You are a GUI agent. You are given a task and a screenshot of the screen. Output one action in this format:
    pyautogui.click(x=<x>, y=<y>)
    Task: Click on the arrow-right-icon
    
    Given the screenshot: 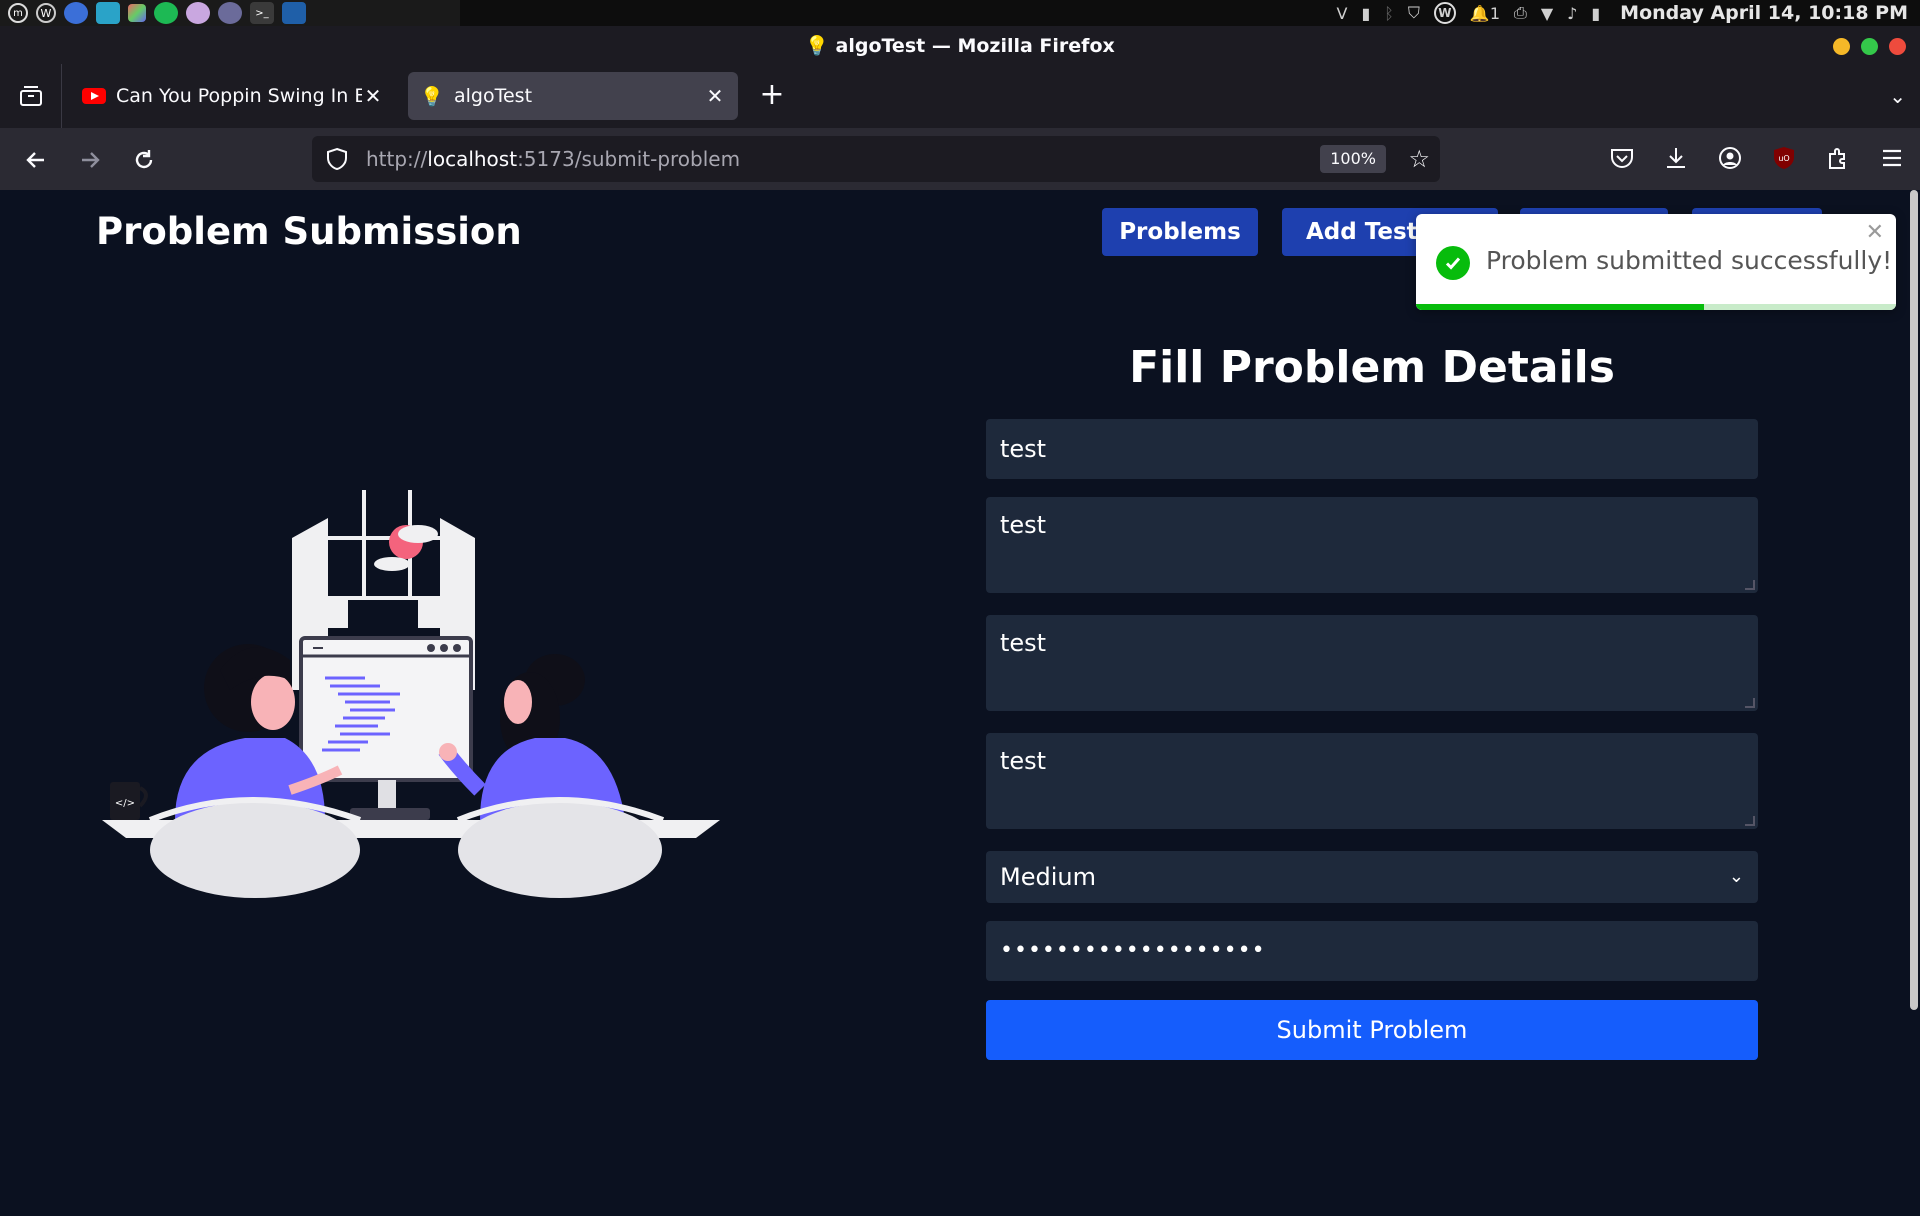 What is the action you would take?
    pyautogui.click(x=91, y=160)
    